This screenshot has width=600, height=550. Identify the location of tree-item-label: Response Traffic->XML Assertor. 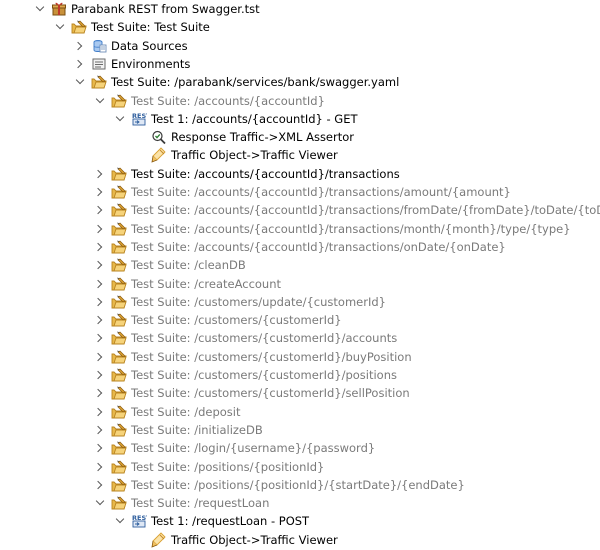
(263, 137).